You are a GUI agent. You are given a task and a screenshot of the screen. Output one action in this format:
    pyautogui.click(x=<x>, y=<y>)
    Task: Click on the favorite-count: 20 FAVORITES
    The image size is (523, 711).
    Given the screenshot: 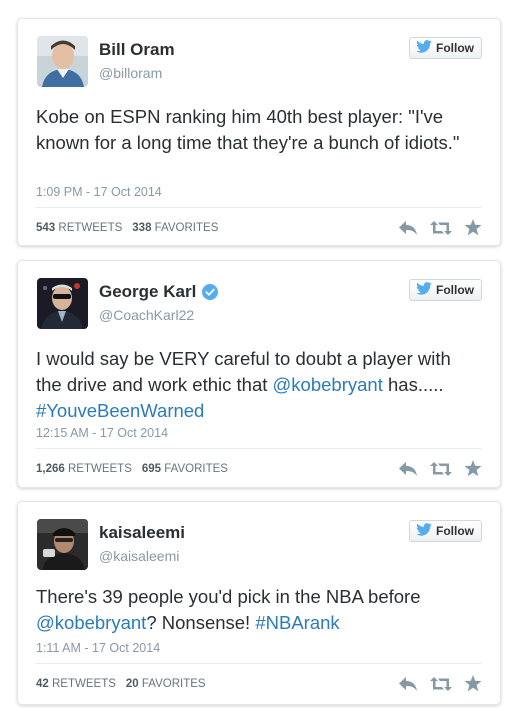 What is the action you would take?
    pyautogui.click(x=166, y=684)
    